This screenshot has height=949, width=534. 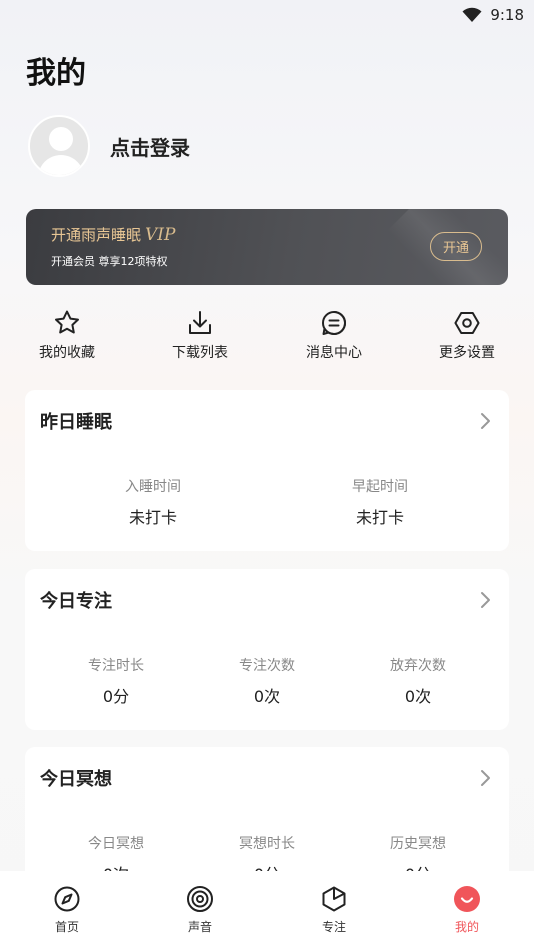 I want to click on smile-icon, so click(x=467, y=899).